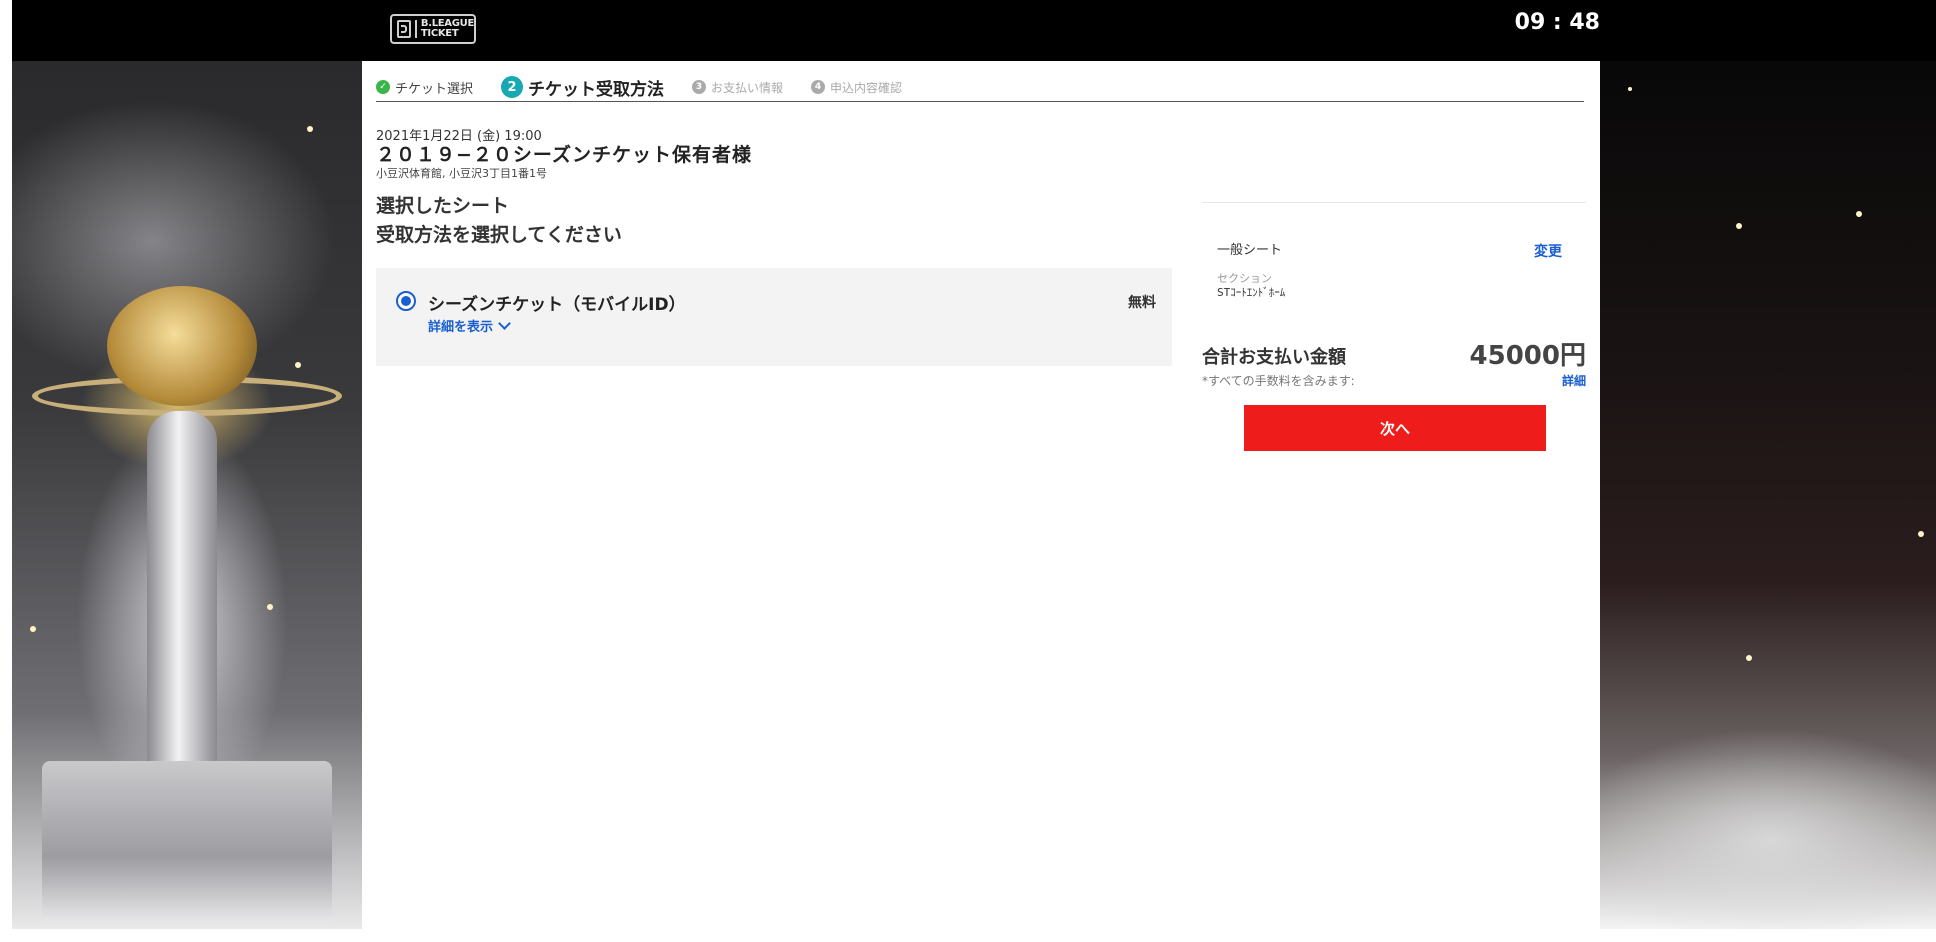  I want to click on total-value: 45000円, so click(1527, 356).